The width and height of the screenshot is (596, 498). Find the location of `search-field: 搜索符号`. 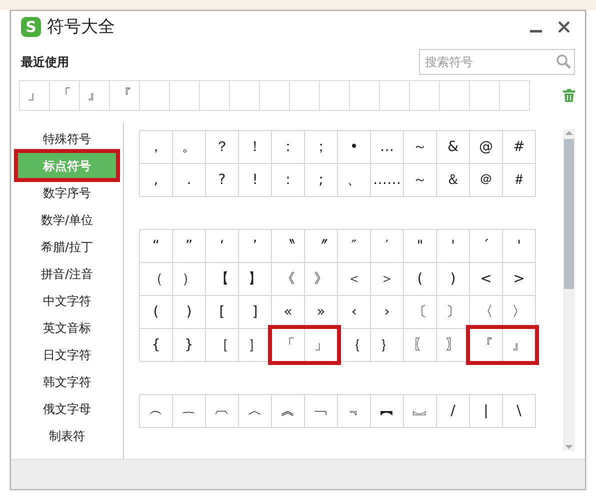

search-field: 搜索符号 is located at coordinates (497, 61).